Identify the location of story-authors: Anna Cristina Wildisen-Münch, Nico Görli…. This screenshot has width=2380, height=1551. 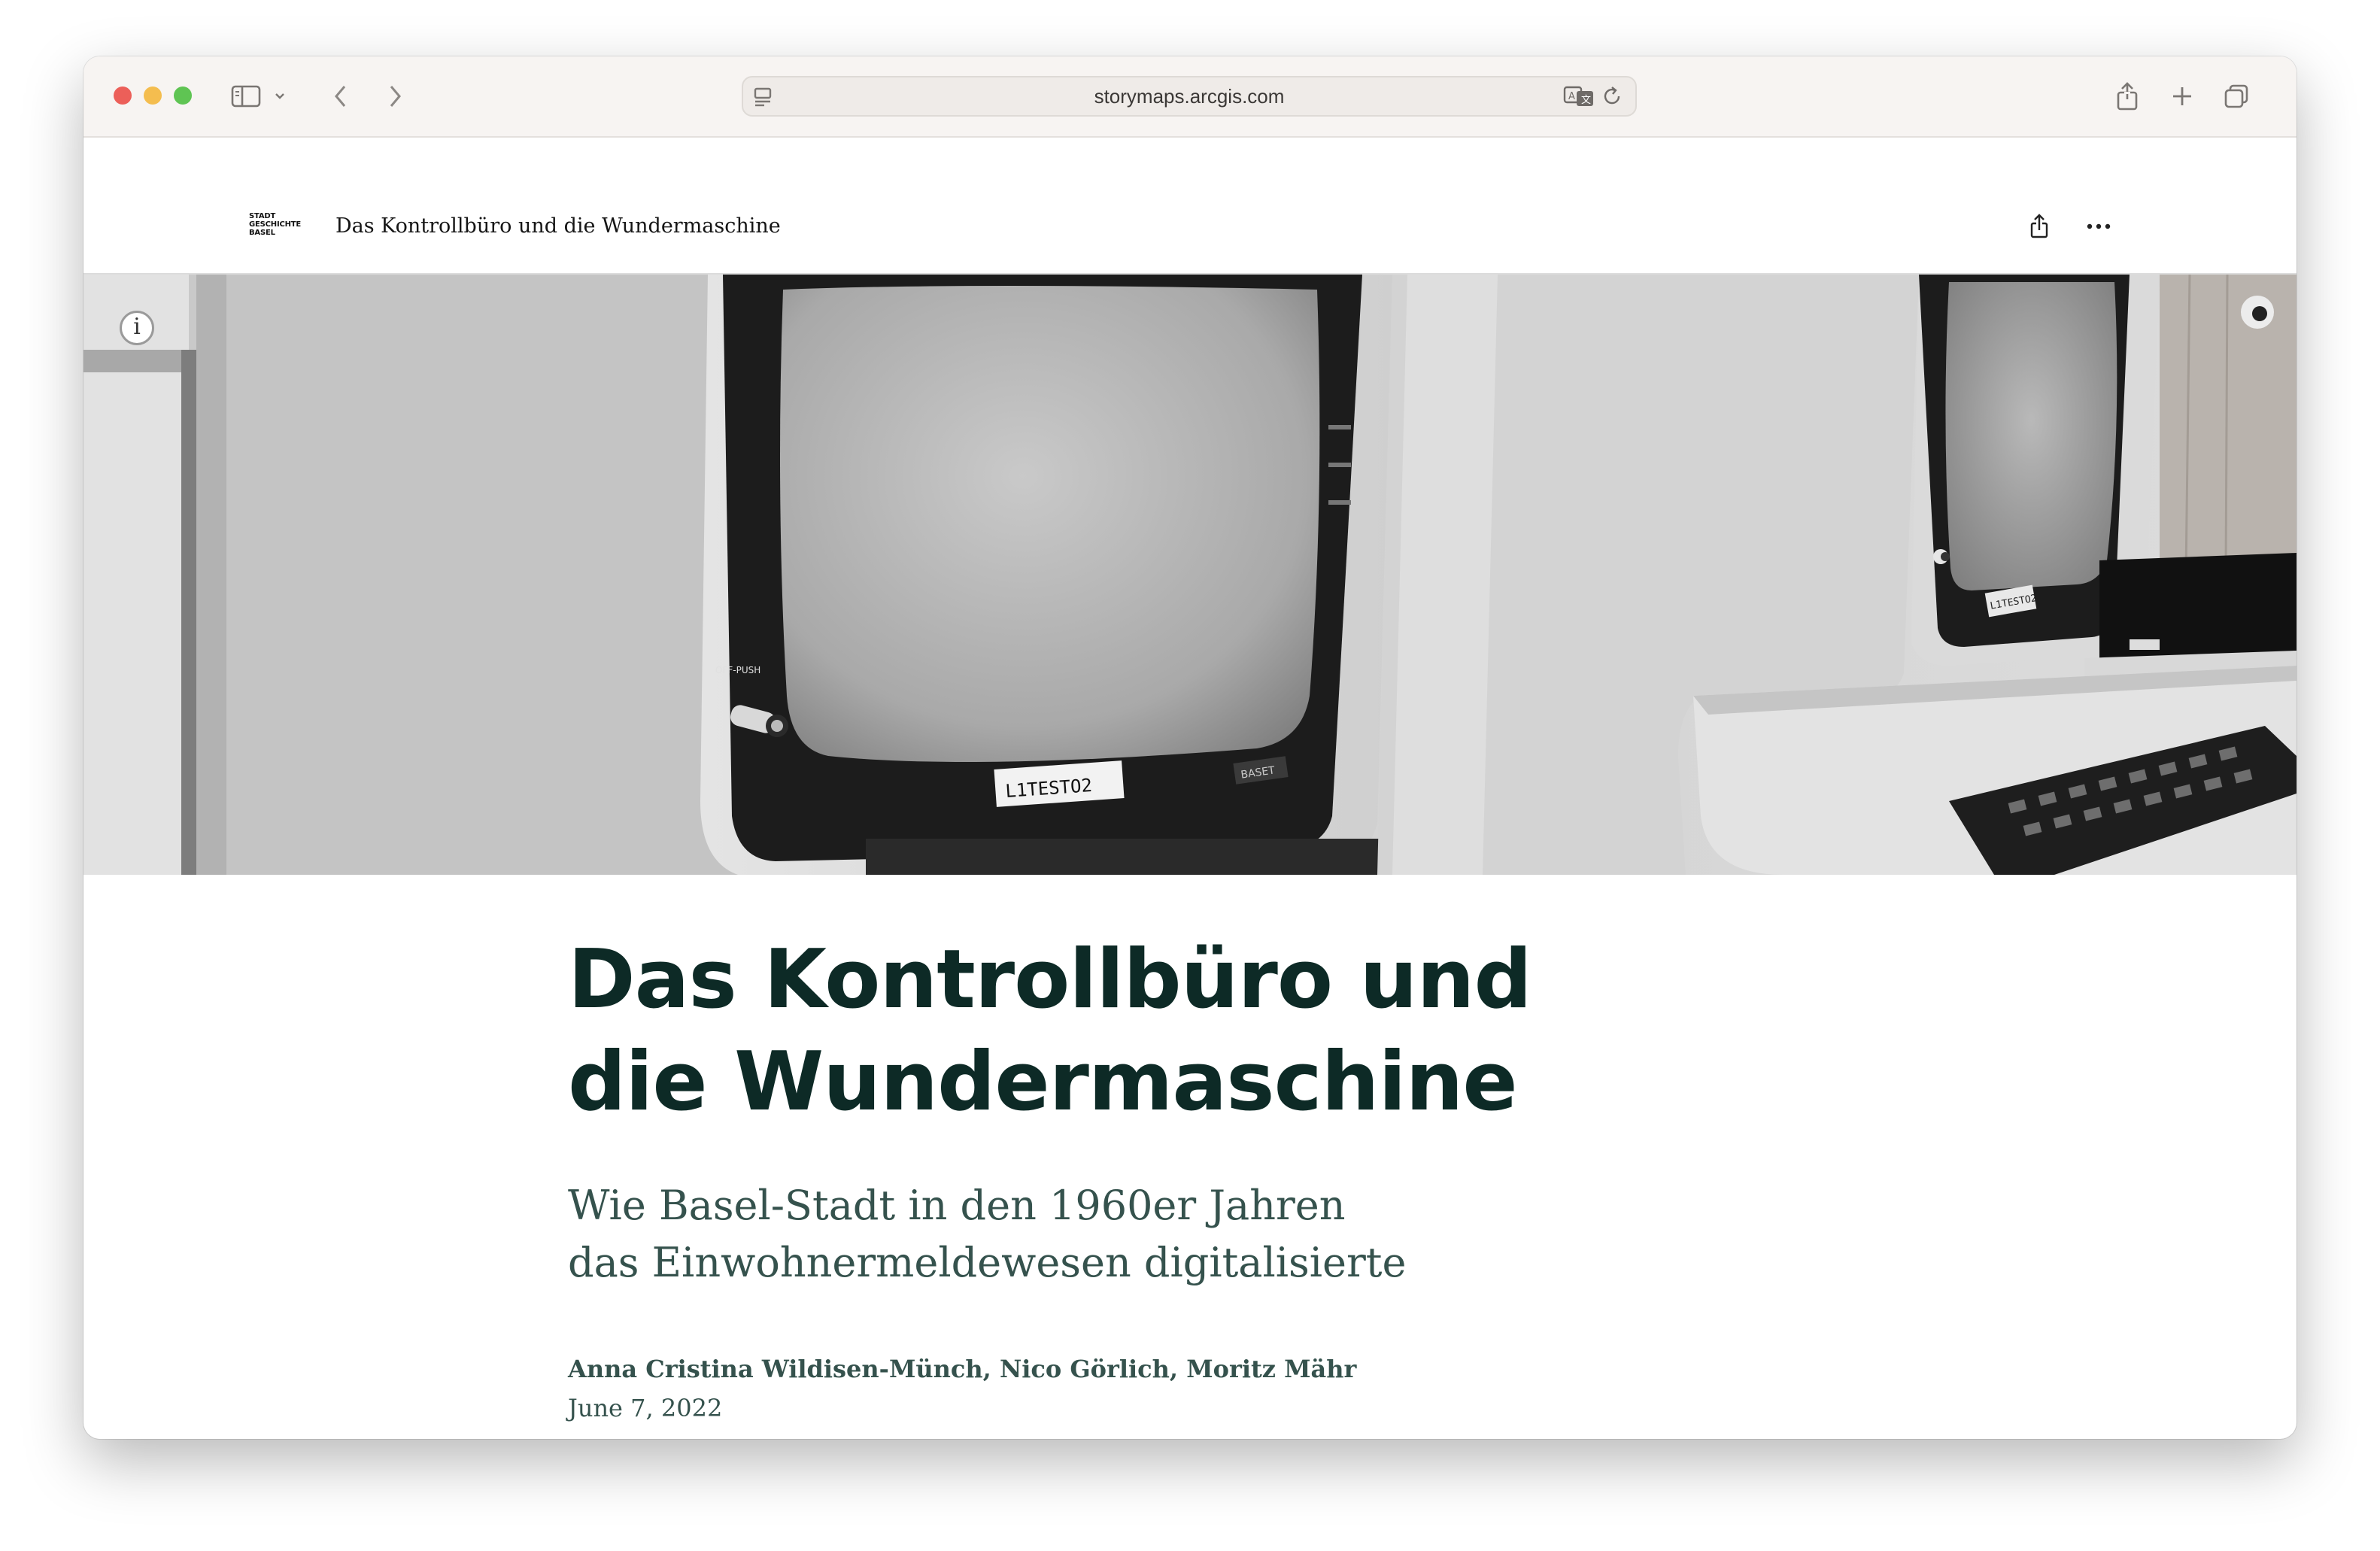
(962, 1369).